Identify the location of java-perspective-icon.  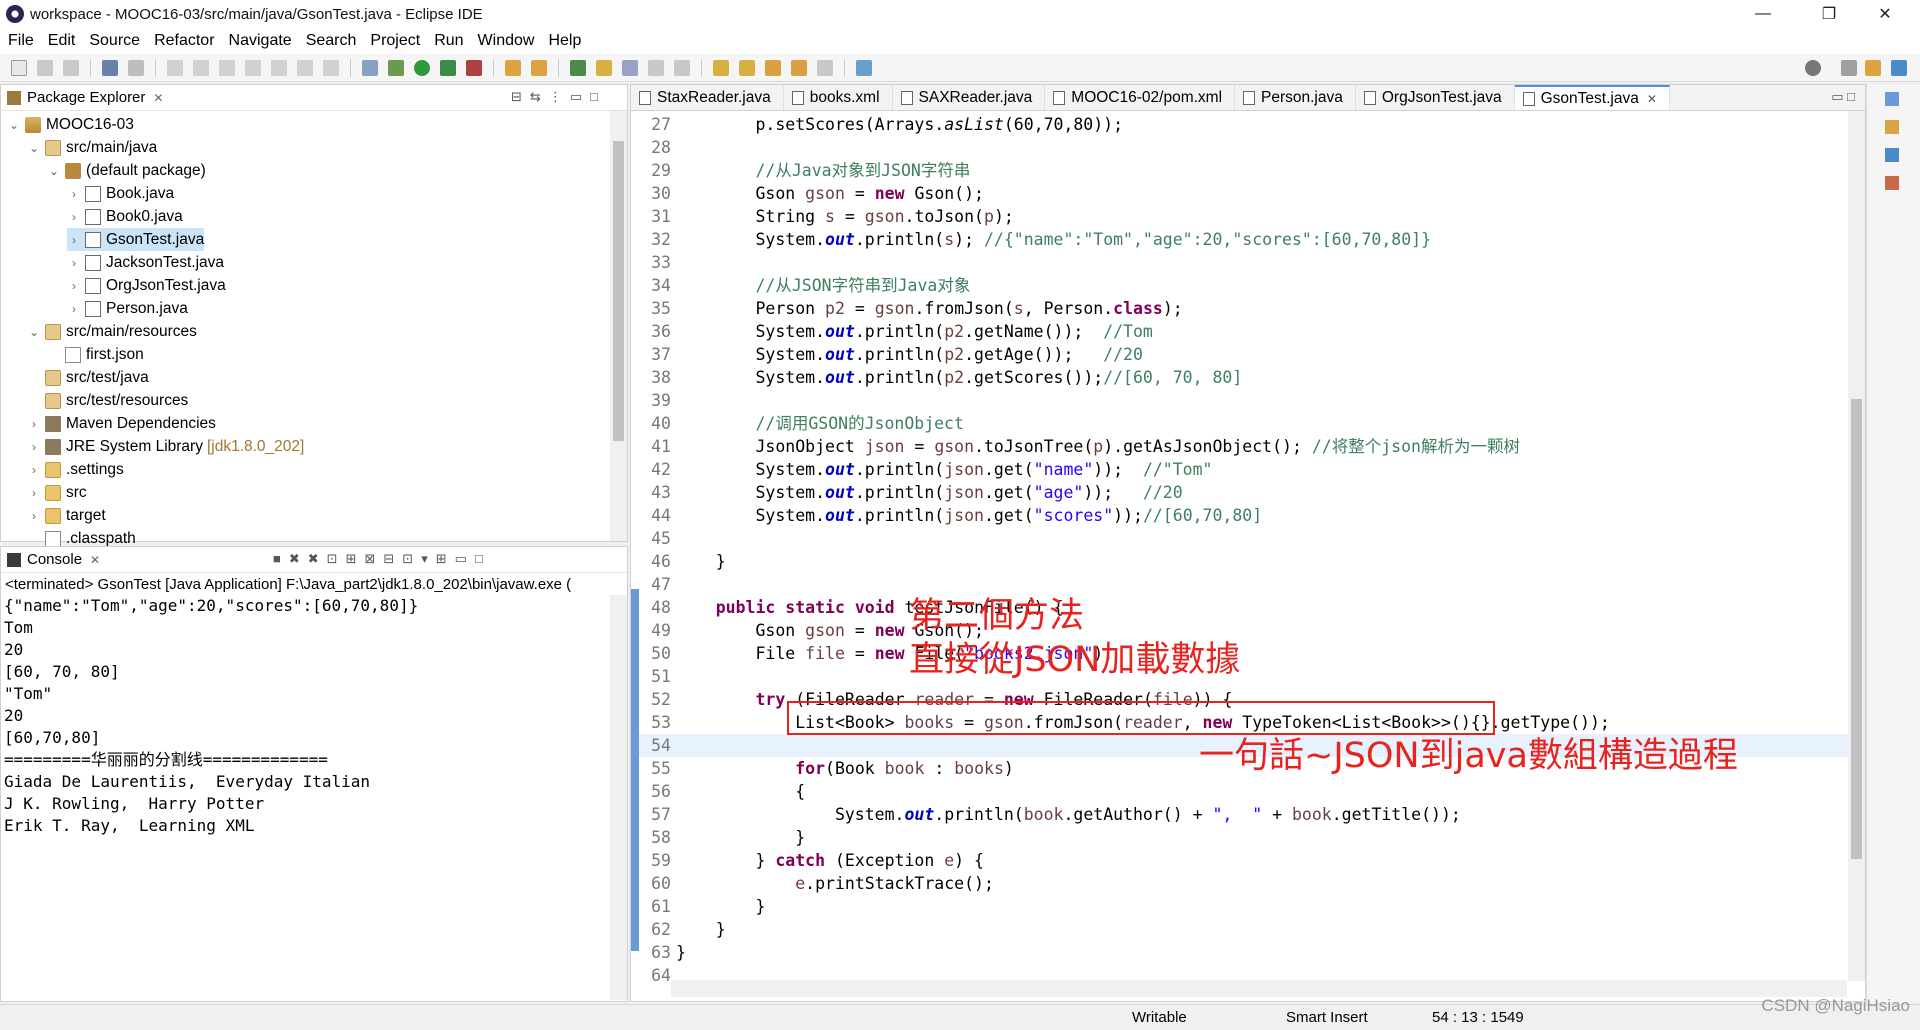
(1899, 67).